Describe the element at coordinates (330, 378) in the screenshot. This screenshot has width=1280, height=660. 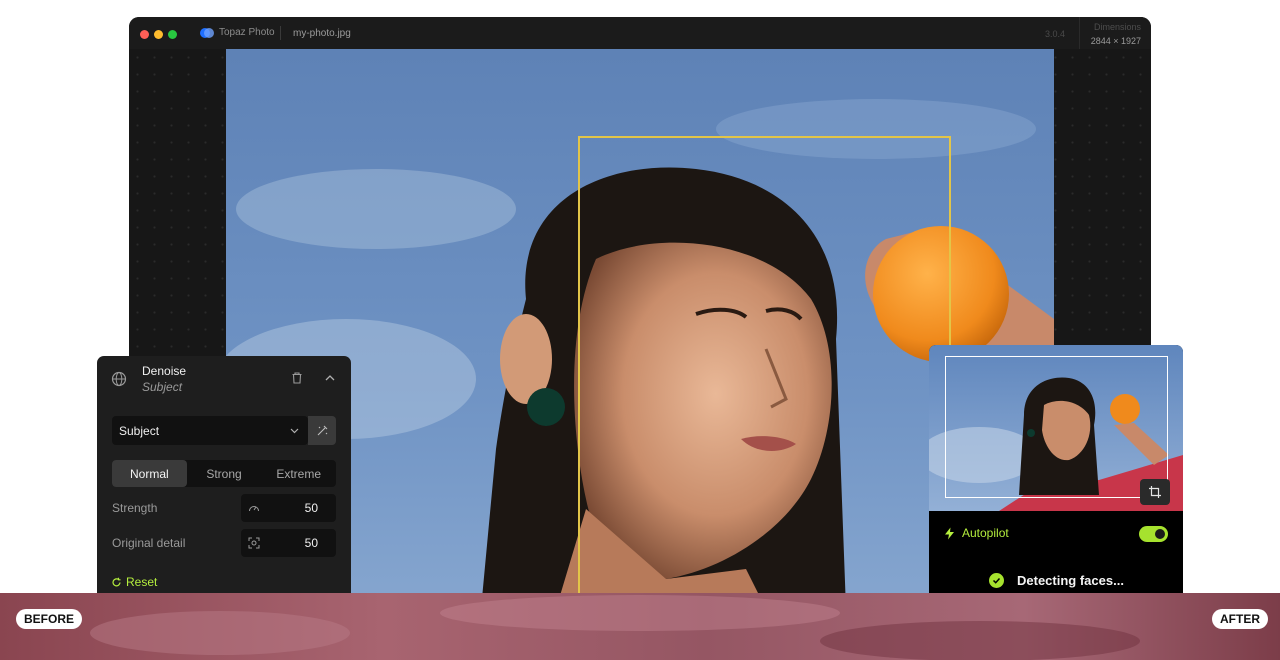
I see `chevron-up-icon` at that location.